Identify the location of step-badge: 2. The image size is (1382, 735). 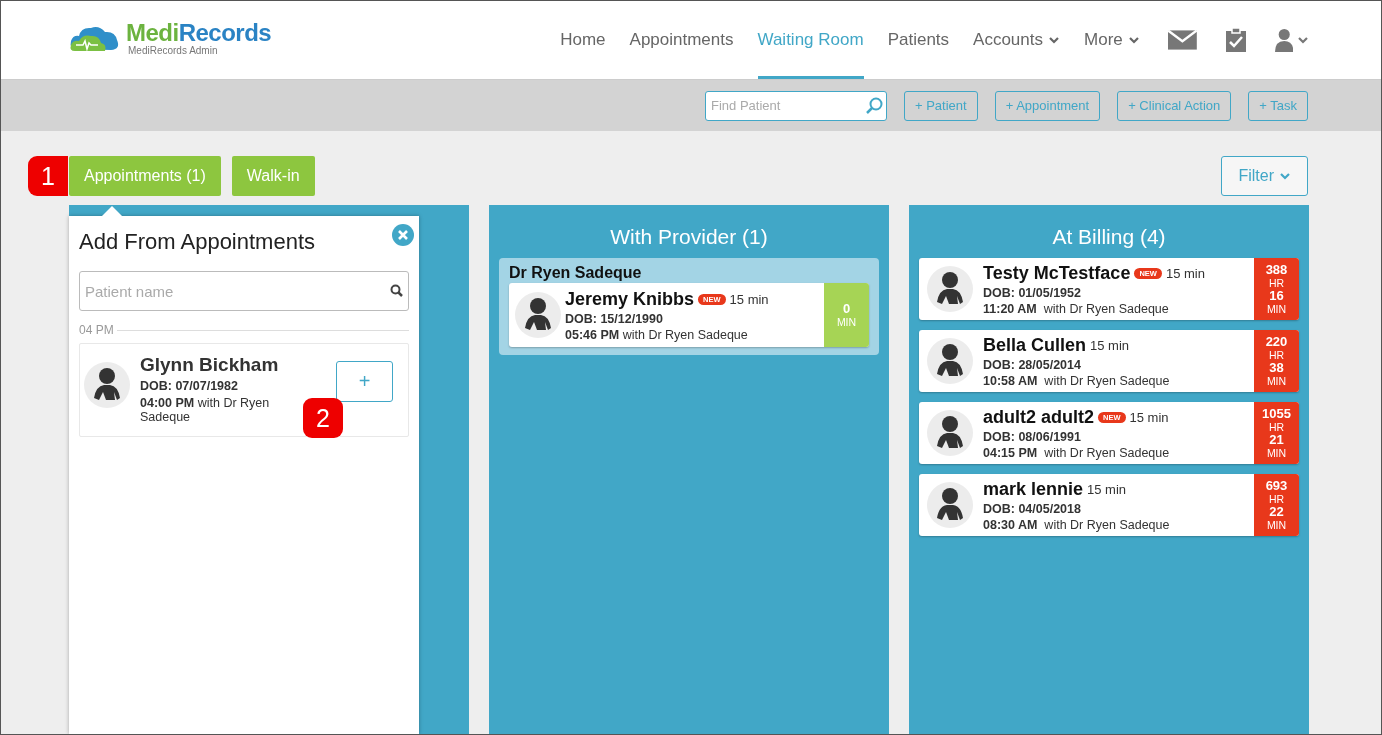
(323, 418).